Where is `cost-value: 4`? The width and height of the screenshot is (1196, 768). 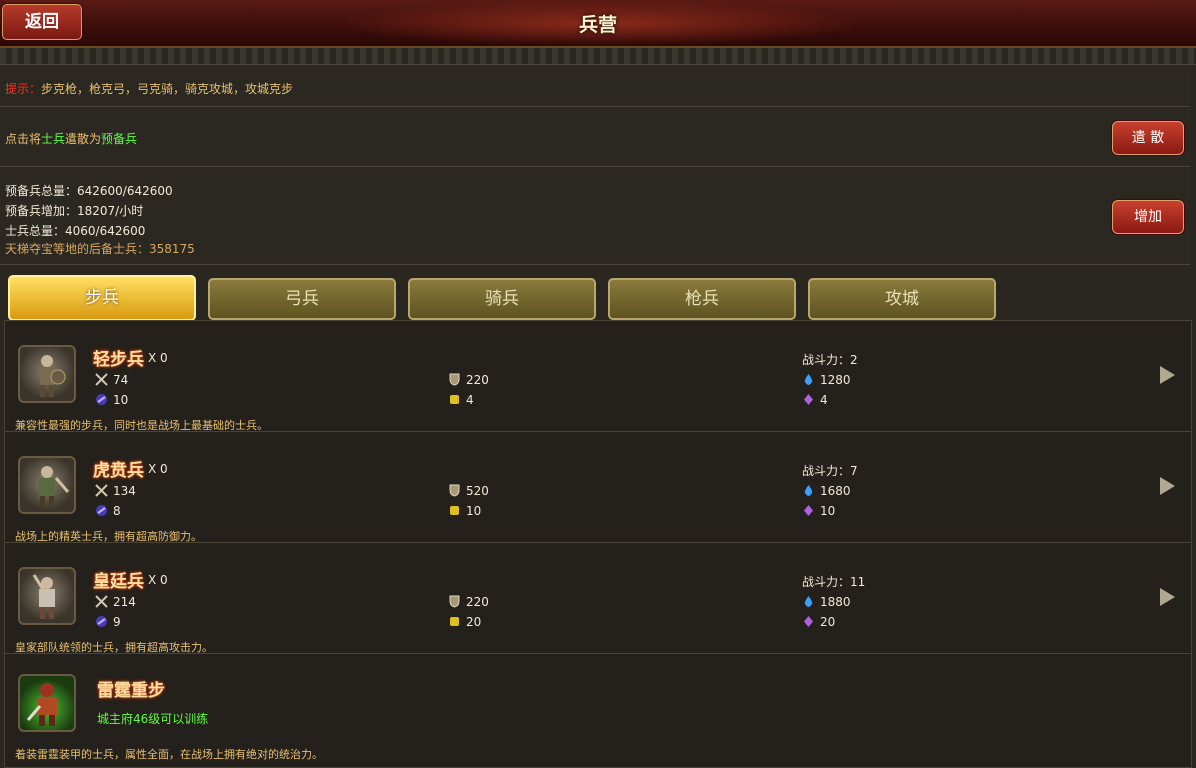 cost-value: 4 is located at coordinates (470, 400).